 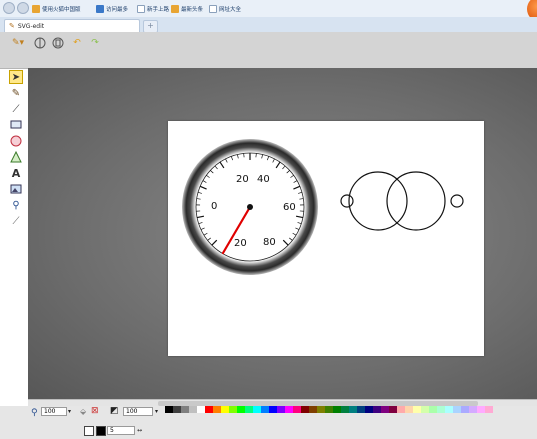 What do you see at coordinates (16, 77) in the screenshot?
I see `select-tool-icon: ➤` at bounding box center [16, 77].